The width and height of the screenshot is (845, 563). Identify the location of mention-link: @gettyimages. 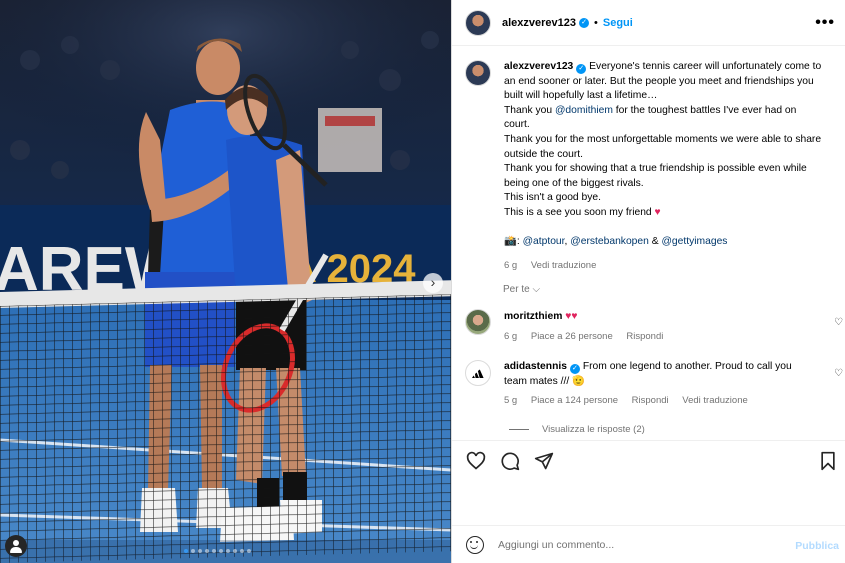
(694, 241).